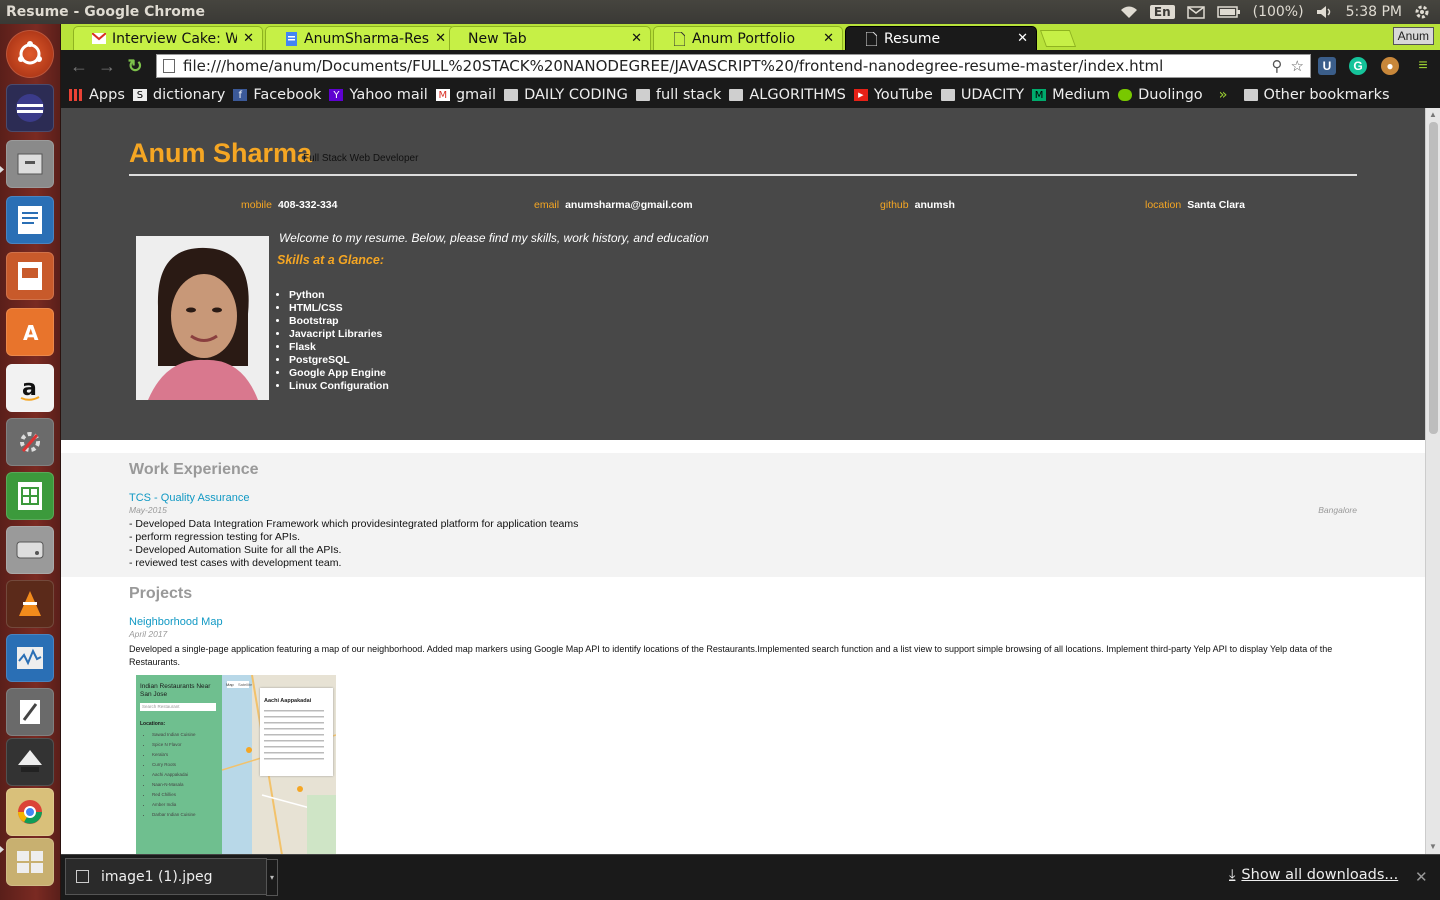 Image resolution: width=1440 pixels, height=900 pixels. I want to click on volume-icon, so click(1325, 12).